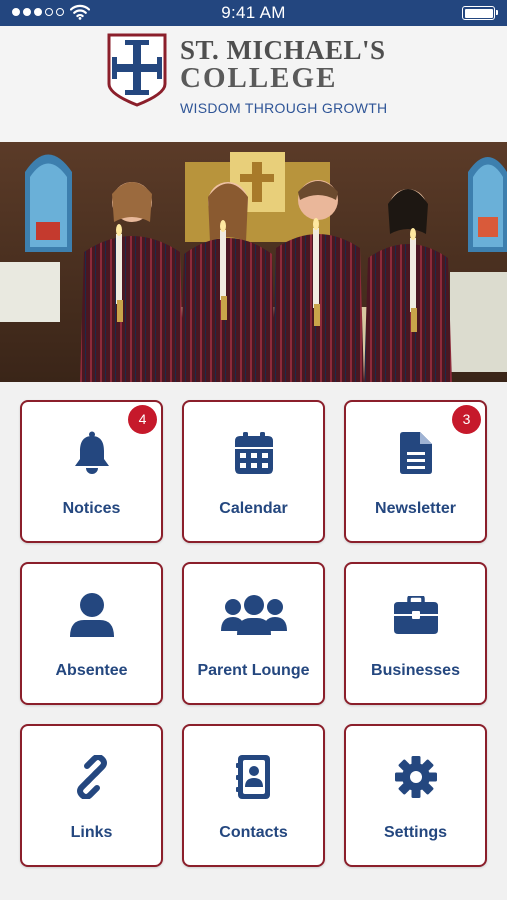 The image size is (507, 900). Describe the element at coordinates (253, 832) in the screenshot. I see `contacts-label: Contacts` at that location.